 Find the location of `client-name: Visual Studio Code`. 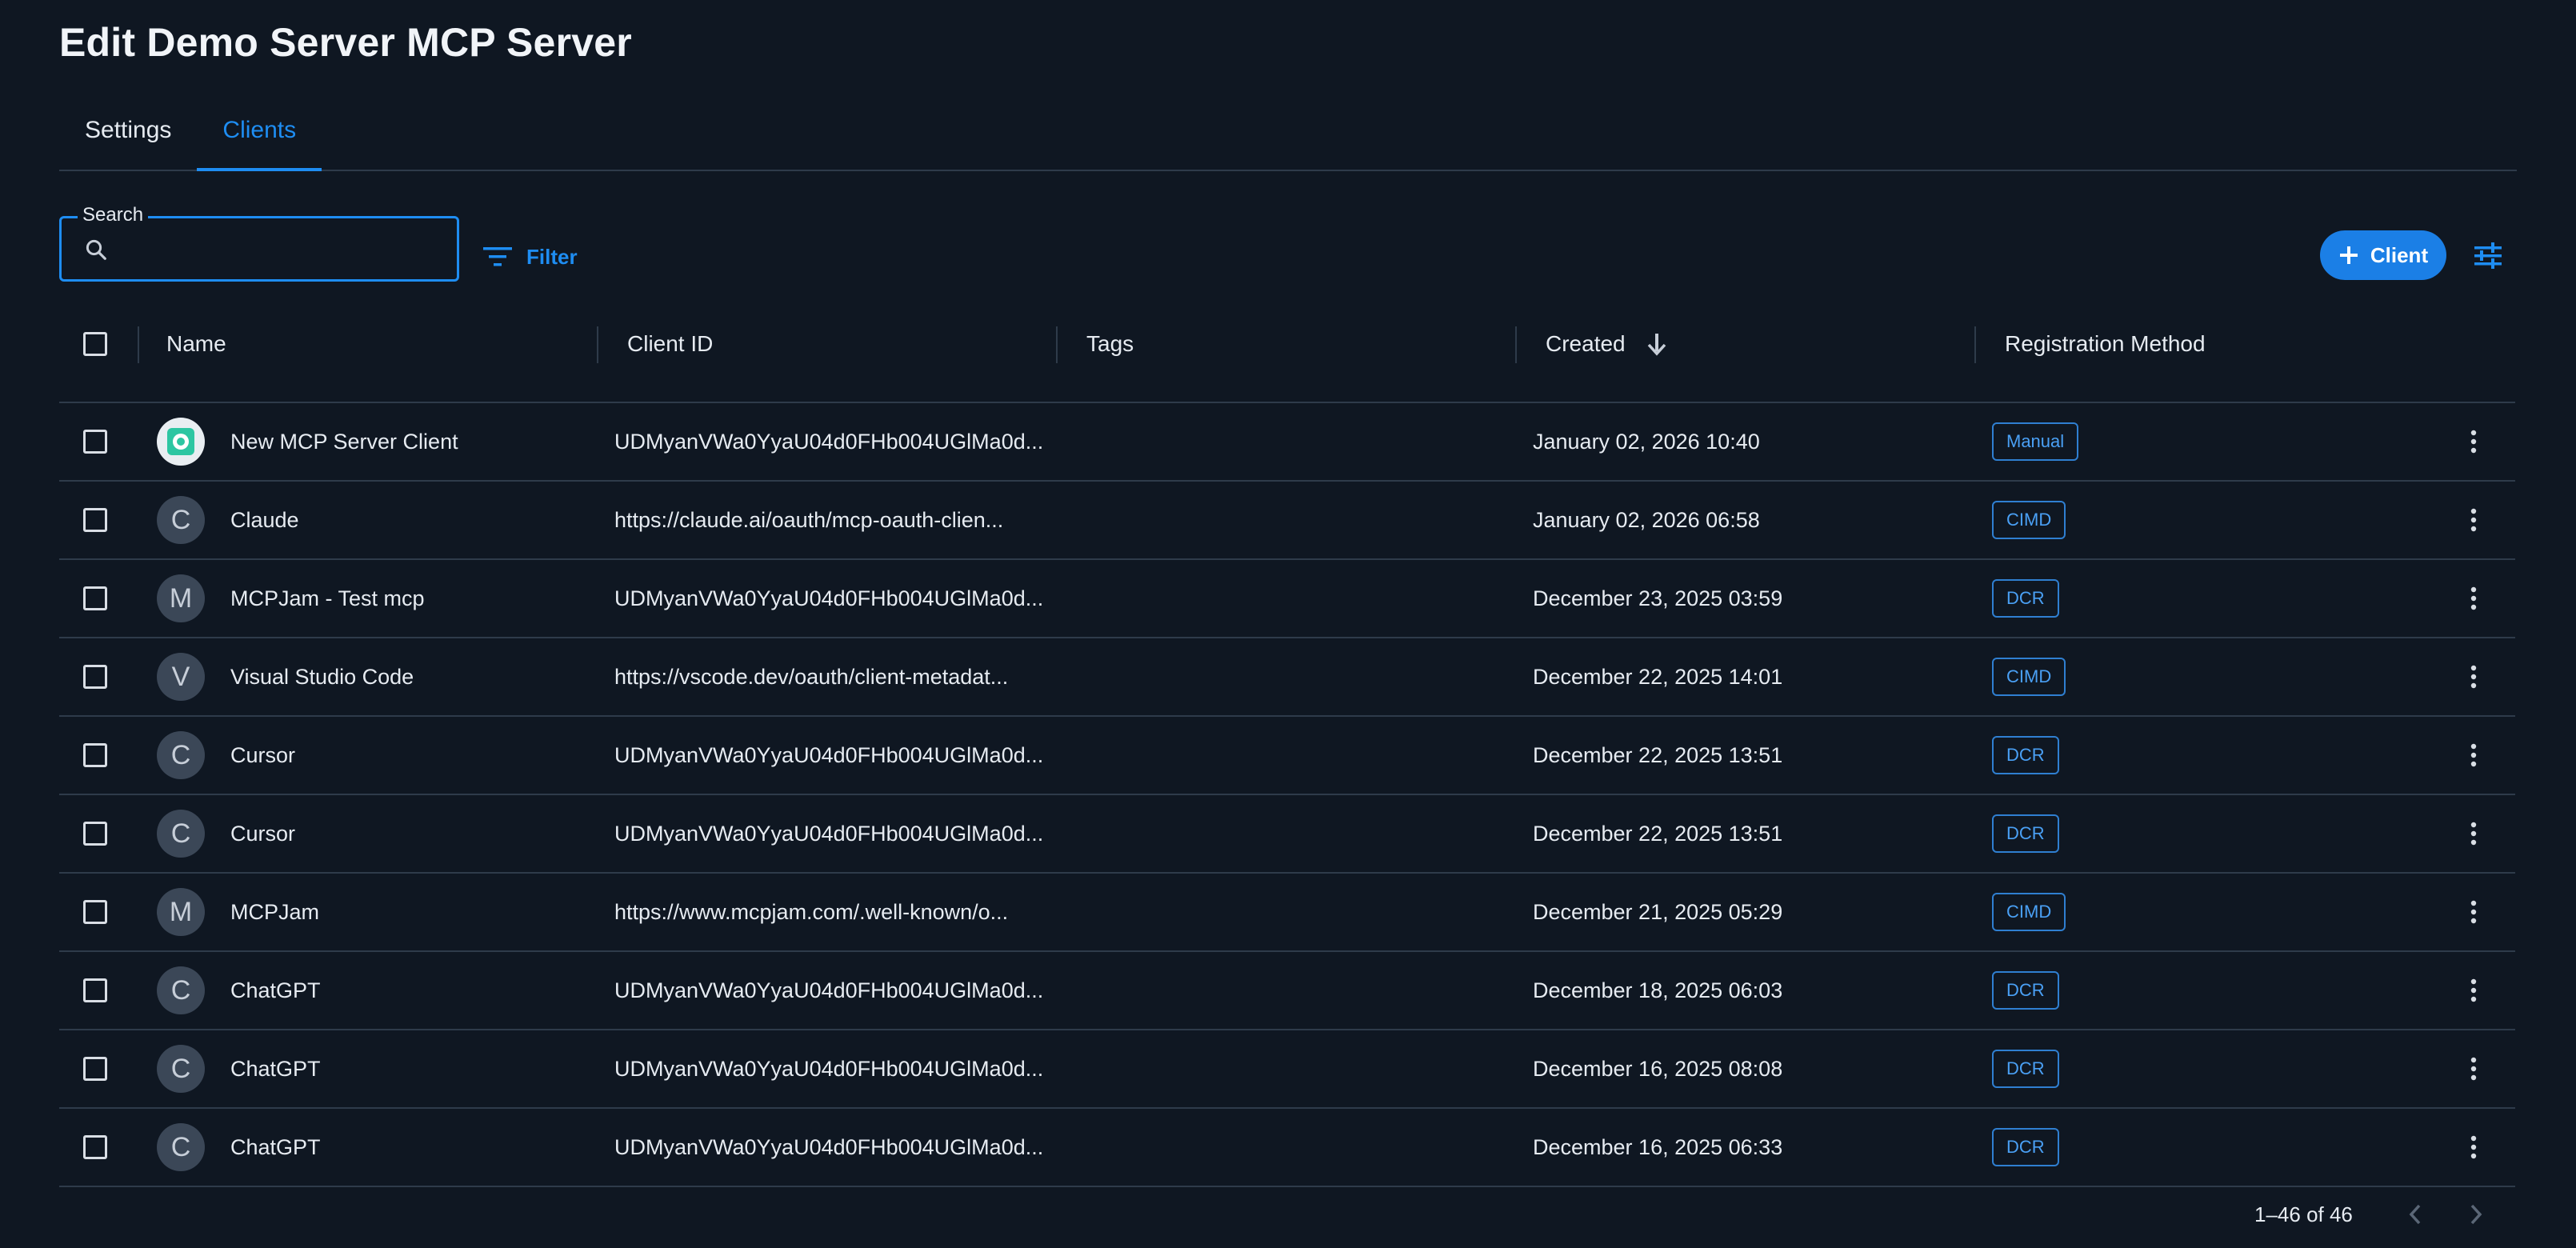

client-name: Visual Studio Code is located at coordinates (322, 677).